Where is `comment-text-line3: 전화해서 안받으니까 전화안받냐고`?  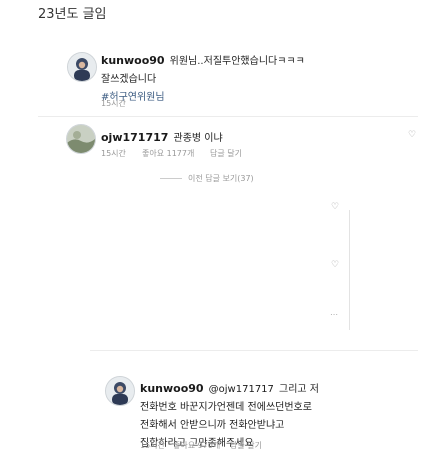
comment-text-line3: 전화해서 안받으니까 전화안받냐고 is located at coordinates (212, 425).